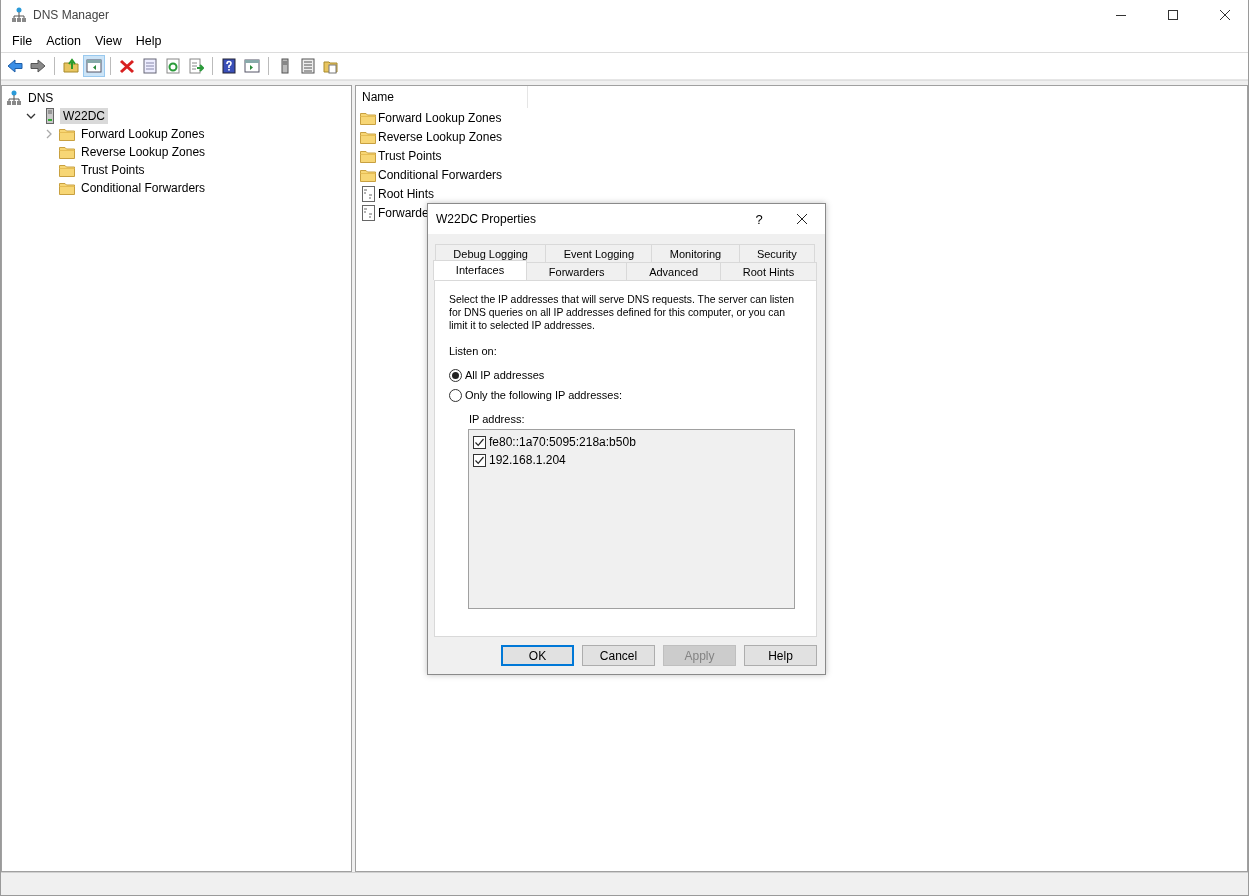  I want to click on window-title: DNS Manager, so click(72, 15).